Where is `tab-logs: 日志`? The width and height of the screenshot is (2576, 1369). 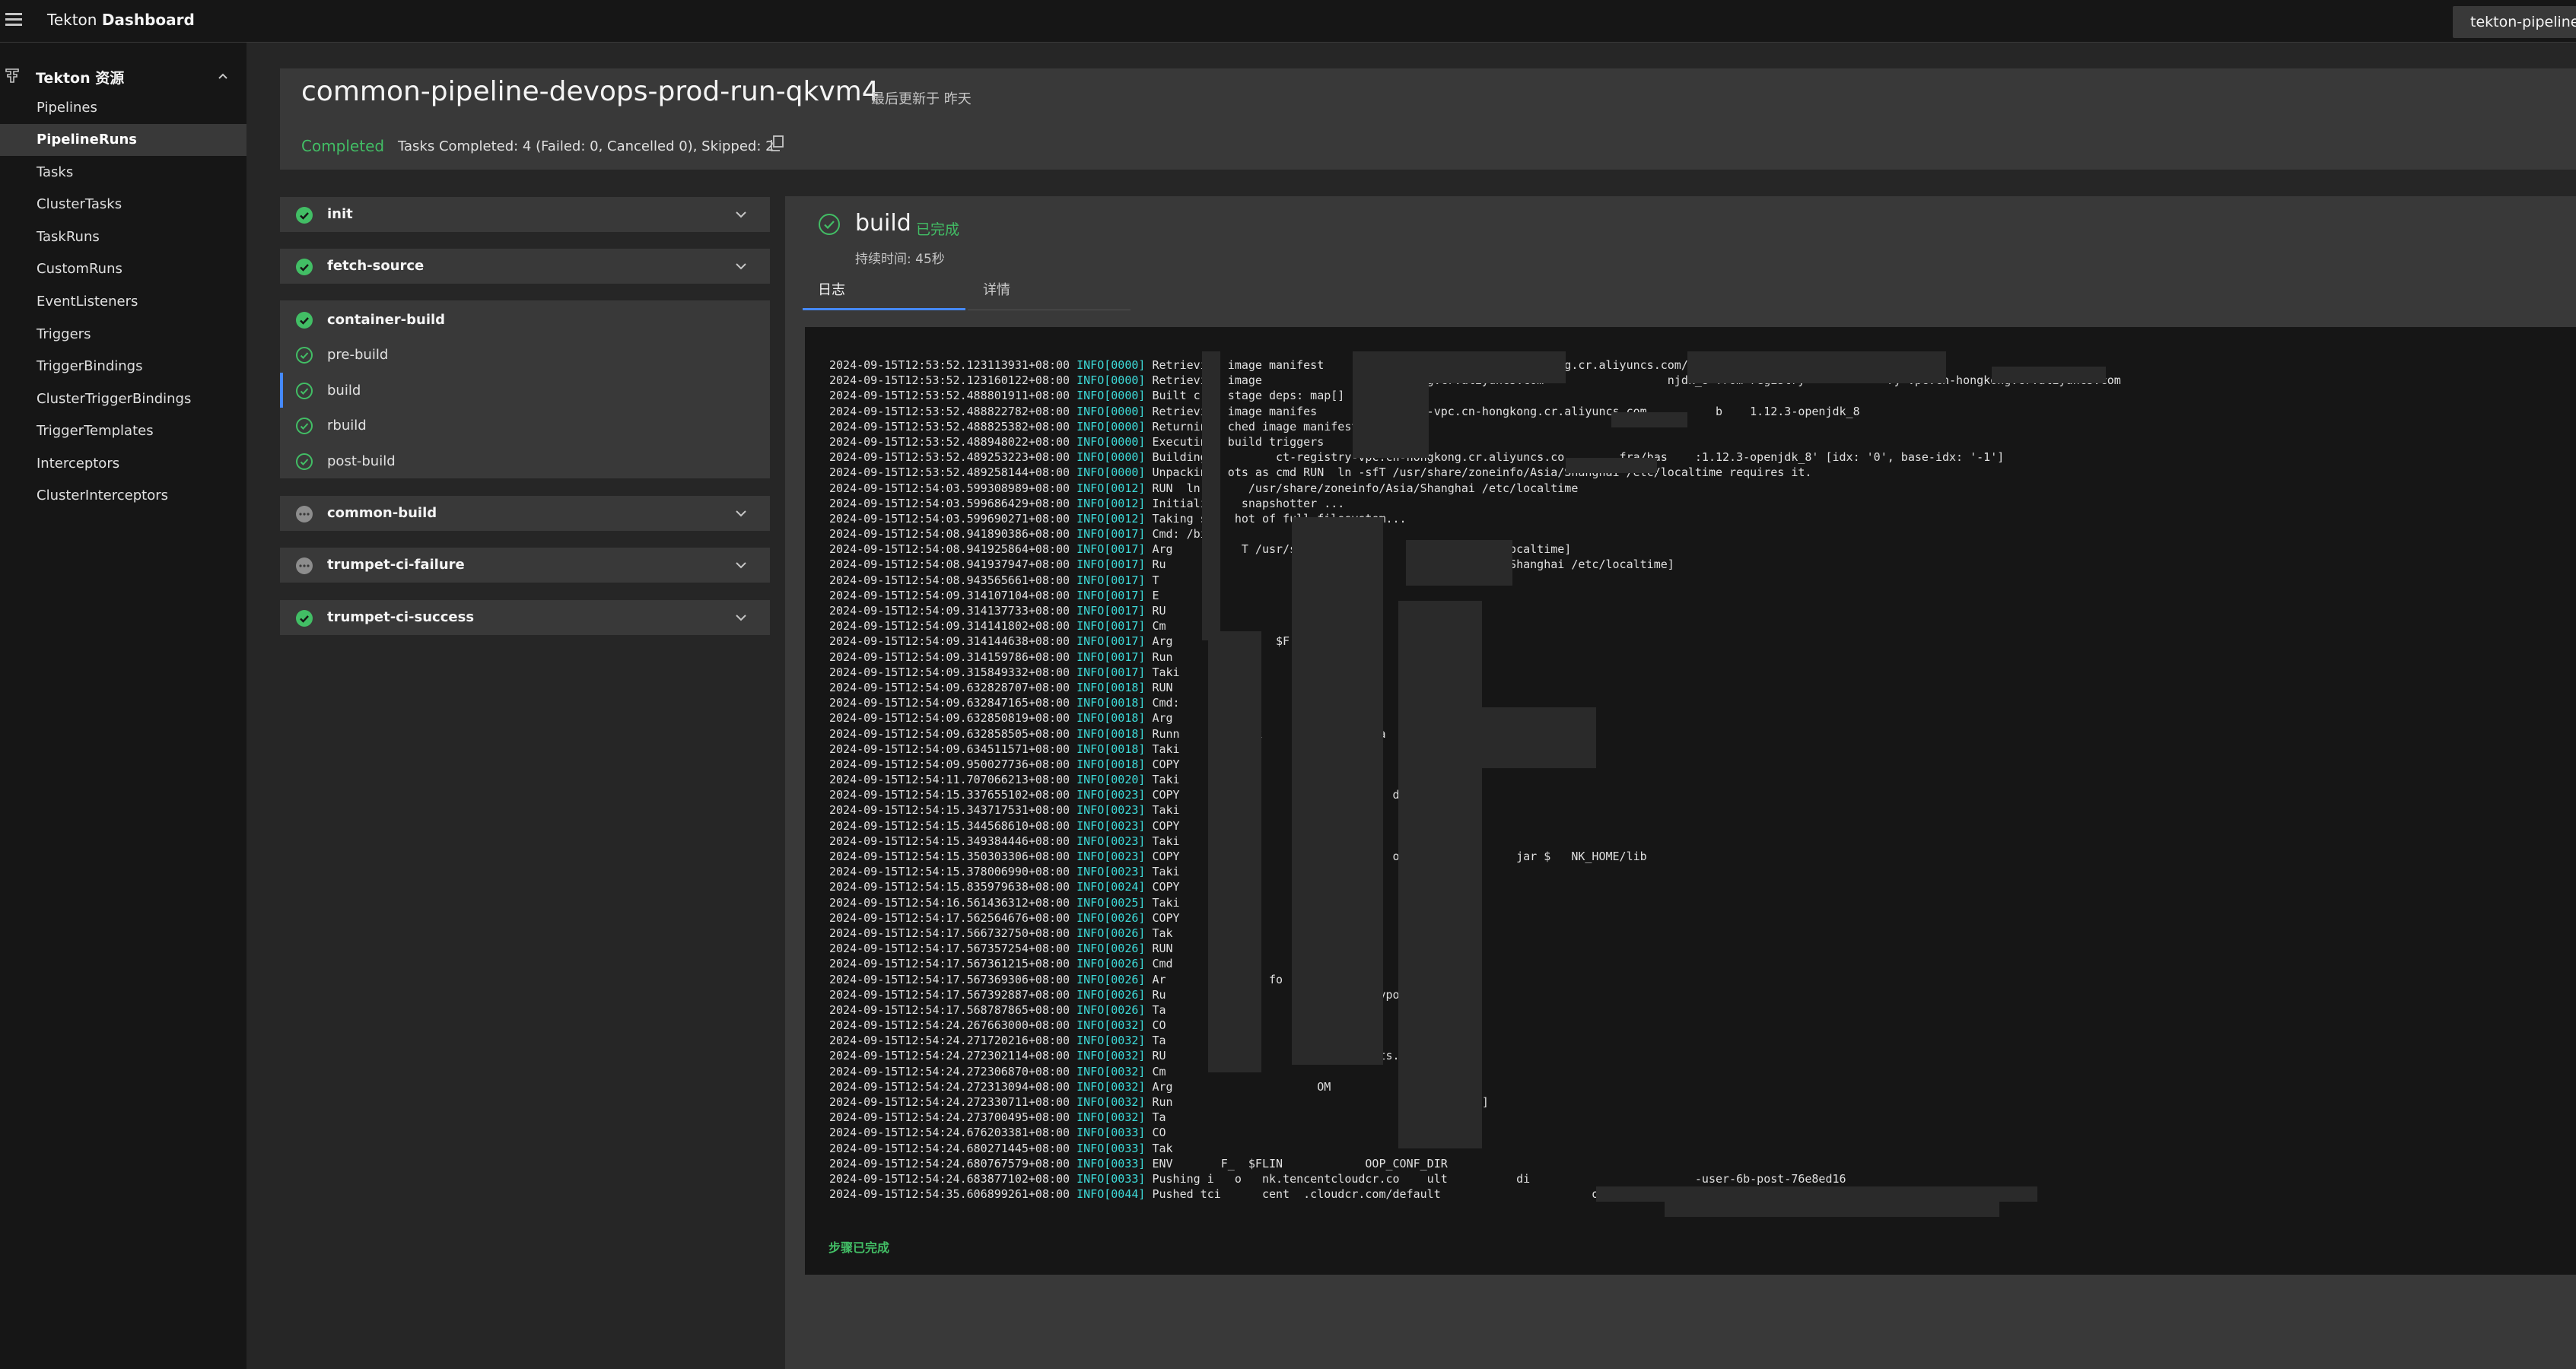
tab-logs: 日志 is located at coordinates (884, 292).